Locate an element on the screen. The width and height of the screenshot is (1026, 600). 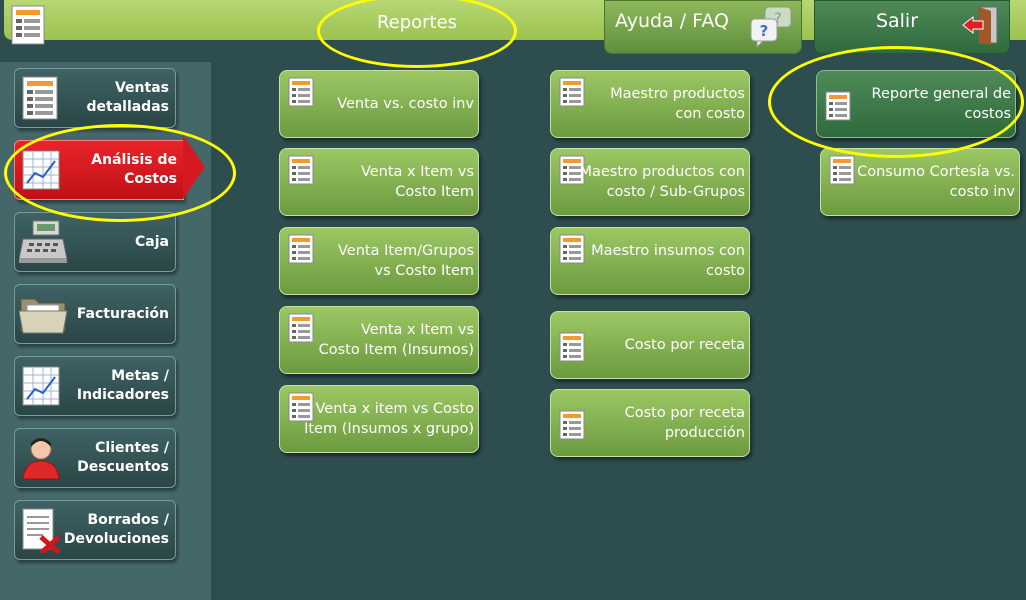
report-maestro-productos-costo: Maestro productos con costo is located at coordinates (650, 104).